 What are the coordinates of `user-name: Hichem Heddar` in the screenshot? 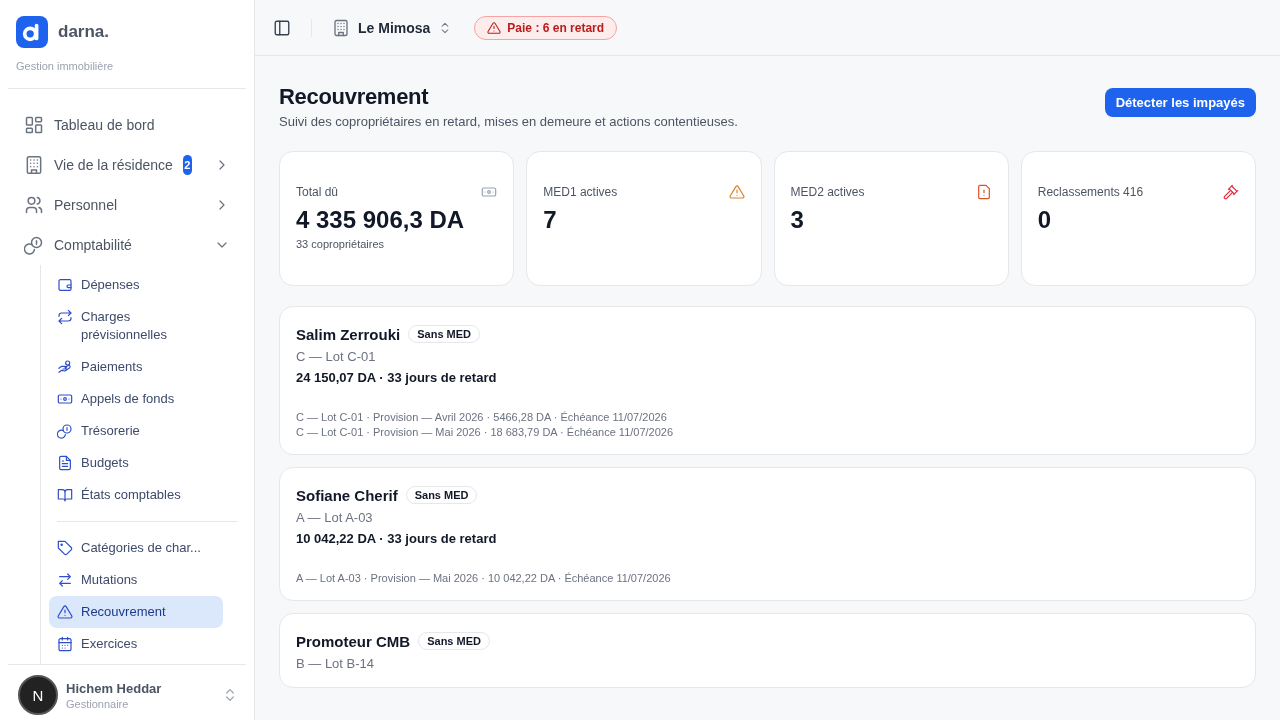 It's located at (114, 688).